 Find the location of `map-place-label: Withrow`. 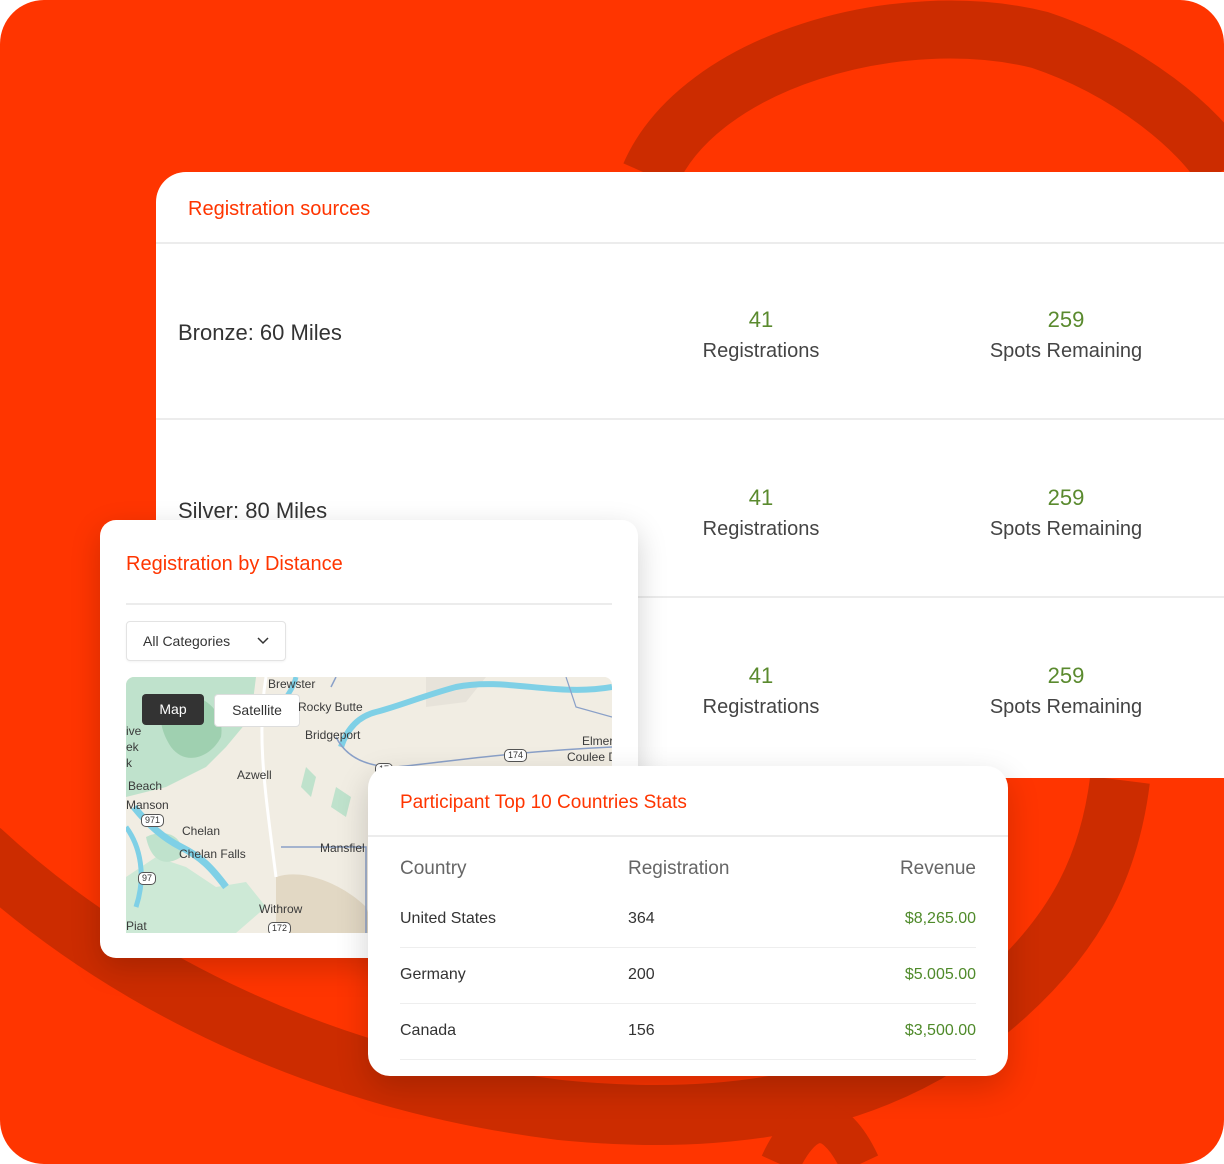

map-place-label: Withrow is located at coordinates (281, 909).